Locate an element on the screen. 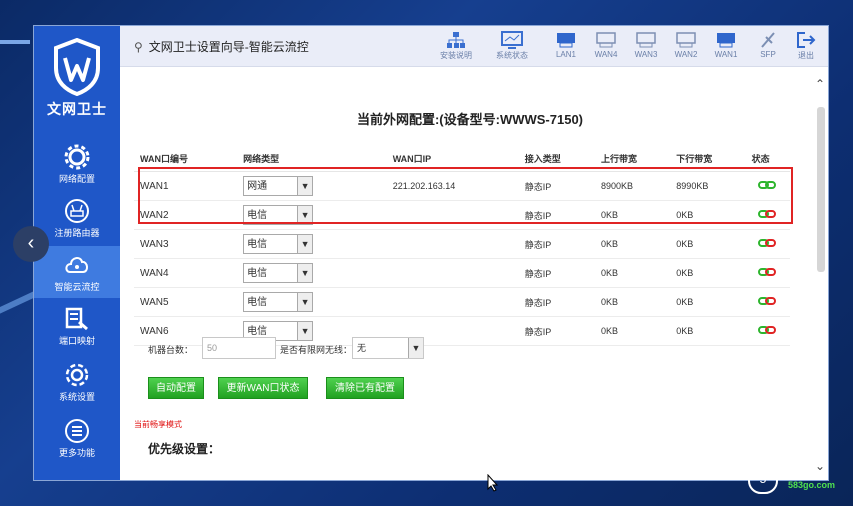 This screenshot has width=853, height=506. watermark-url: 583go.com is located at coordinates (812, 485).